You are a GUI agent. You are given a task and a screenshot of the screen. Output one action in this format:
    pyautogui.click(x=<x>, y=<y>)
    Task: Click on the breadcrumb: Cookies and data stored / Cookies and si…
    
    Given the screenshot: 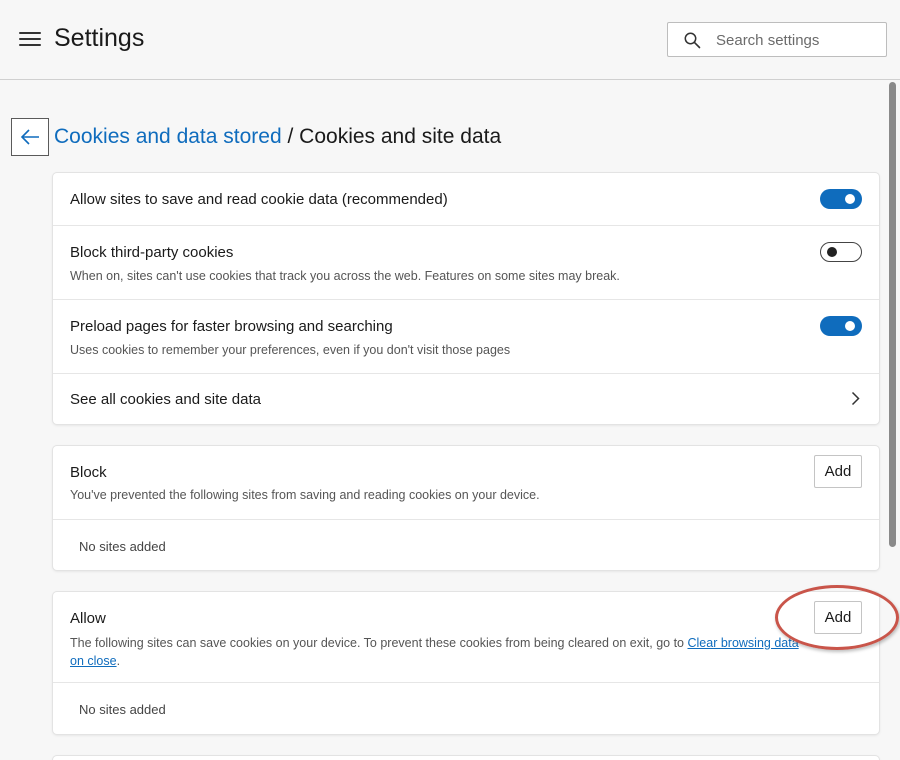 What is the action you would take?
    pyautogui.click(x=277, y=137)
    